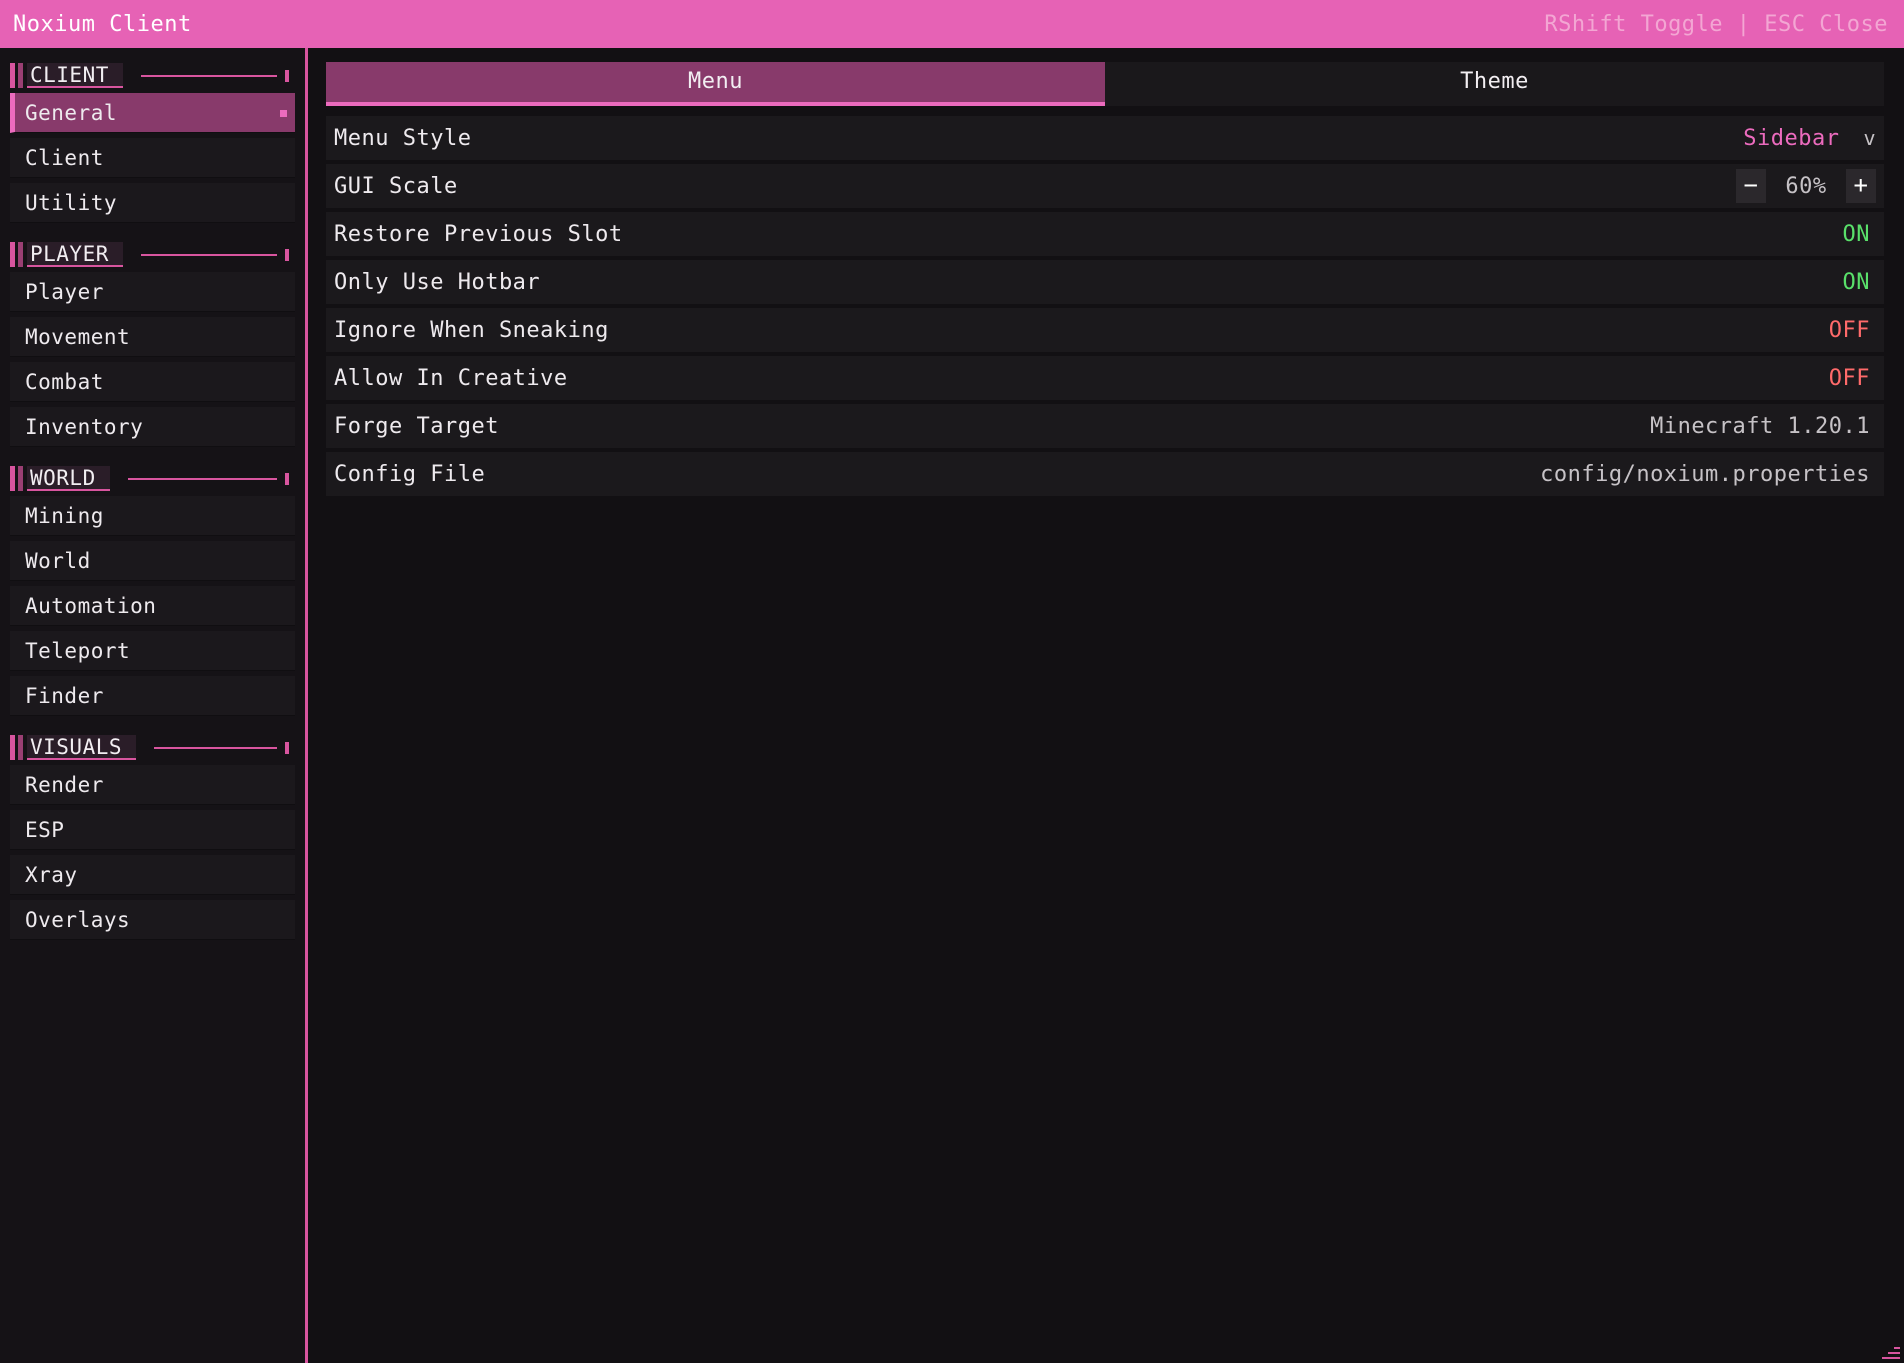  What do you see at coordinates (152, 561) in the screenshot?
I see `sidebar-item-world: World` at bounding box center [152, 561].